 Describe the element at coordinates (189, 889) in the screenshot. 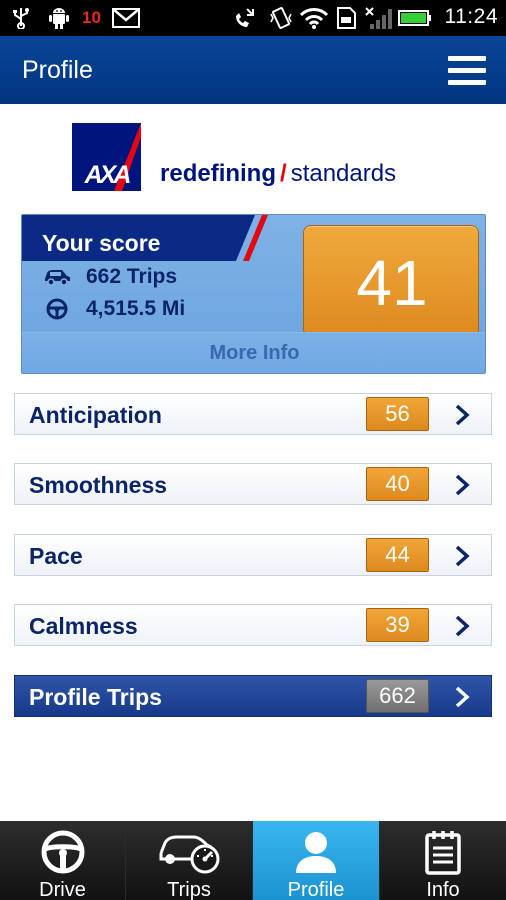

I see `tab-label: Trips` at that location.